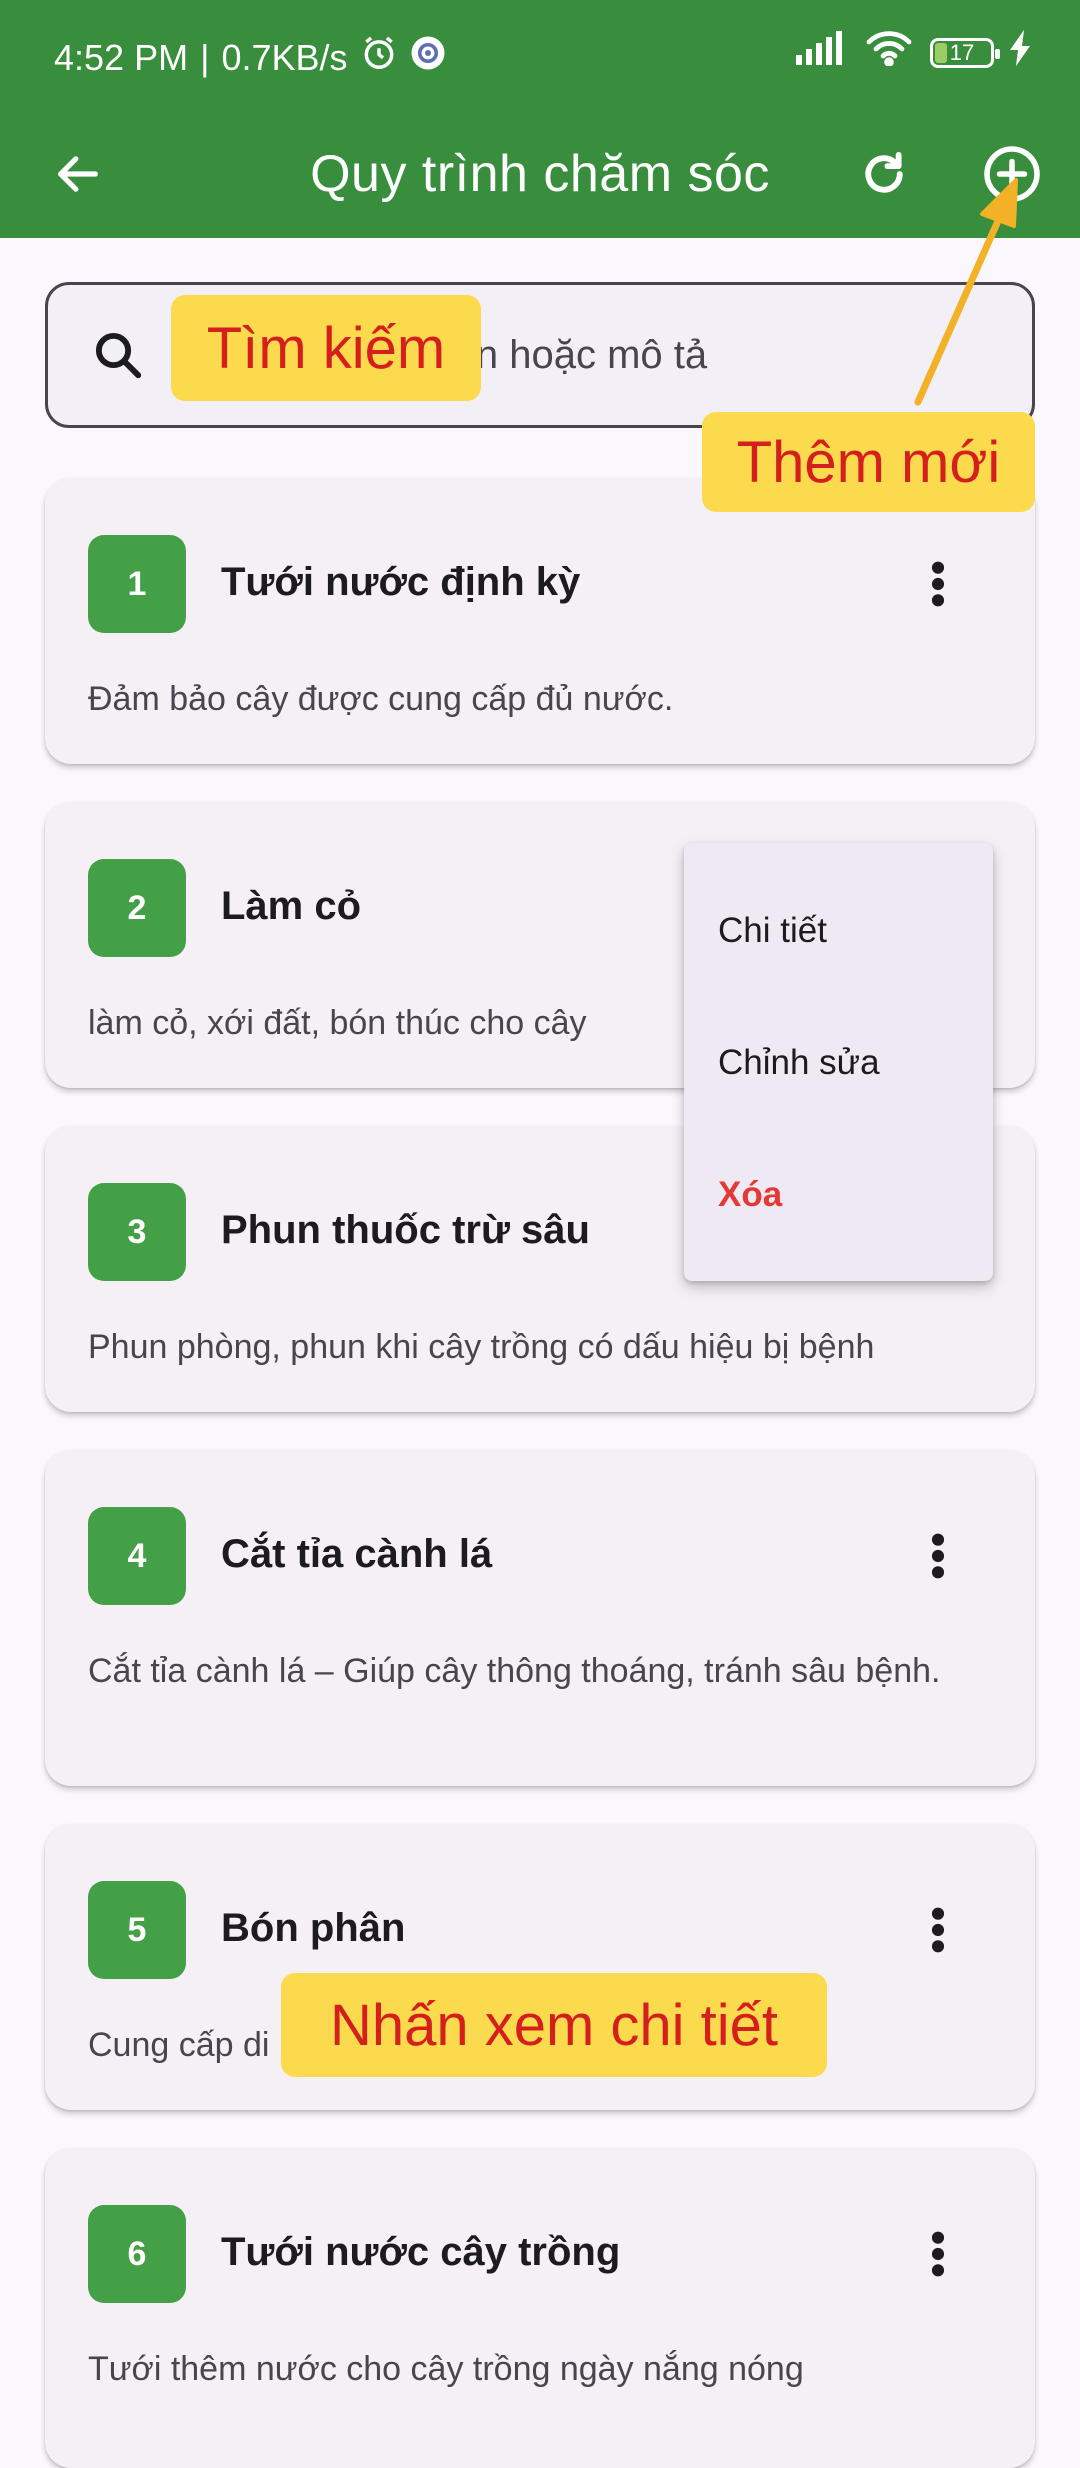  I want to click on search-callout: Tìm kiếm, so click(326, 348).